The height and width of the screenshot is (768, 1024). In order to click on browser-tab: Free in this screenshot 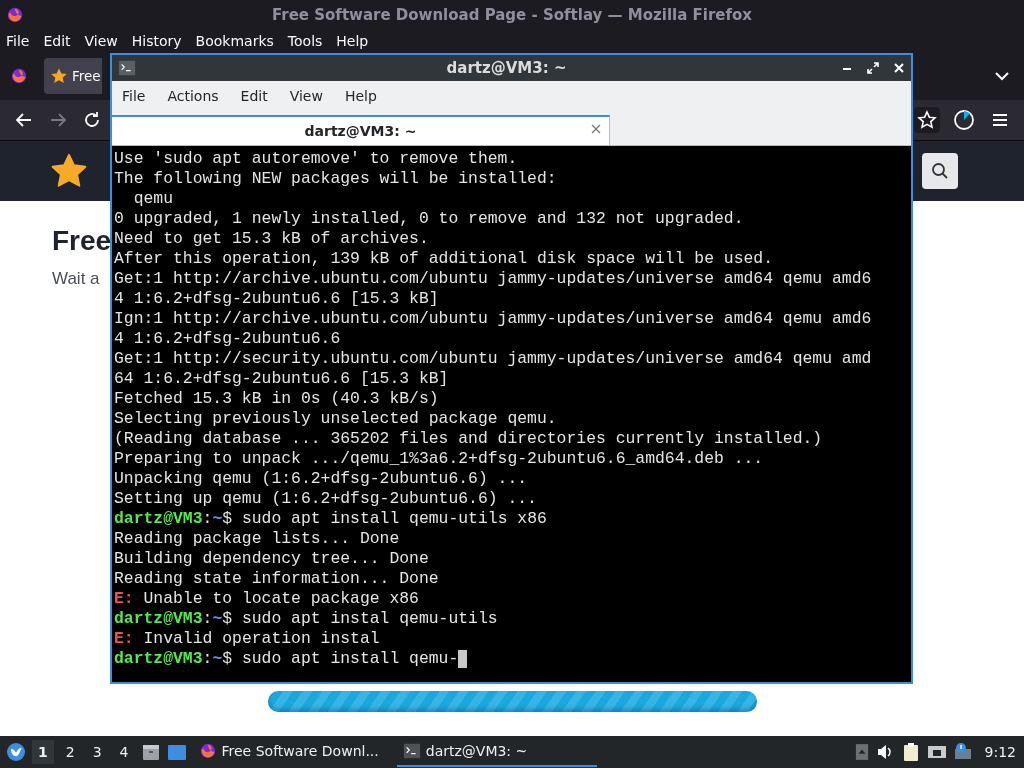, I will do `click(73, 76)`.